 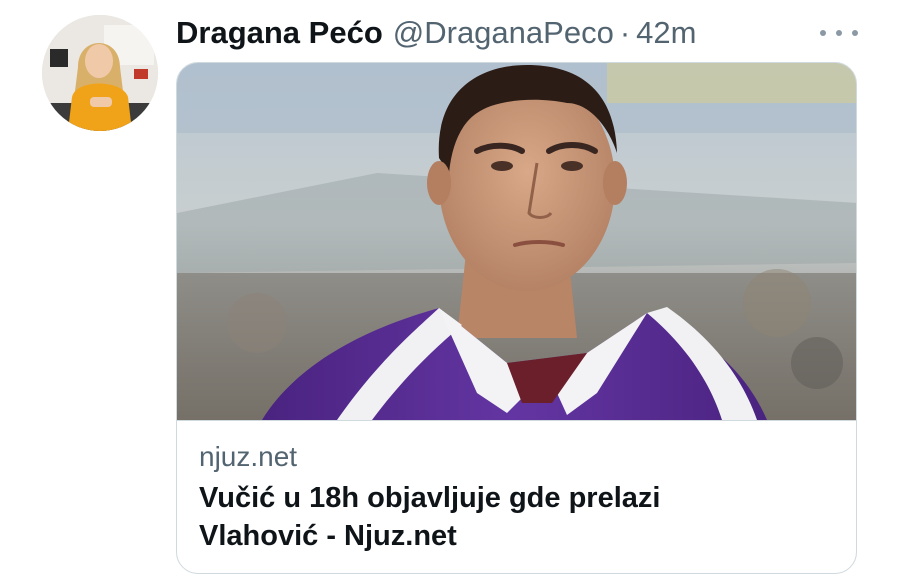 What do you see at coordinates (279, 33) in the screenshot?
I see `author-display-name: Dragana Pećo` at bounding box center [279, 33].